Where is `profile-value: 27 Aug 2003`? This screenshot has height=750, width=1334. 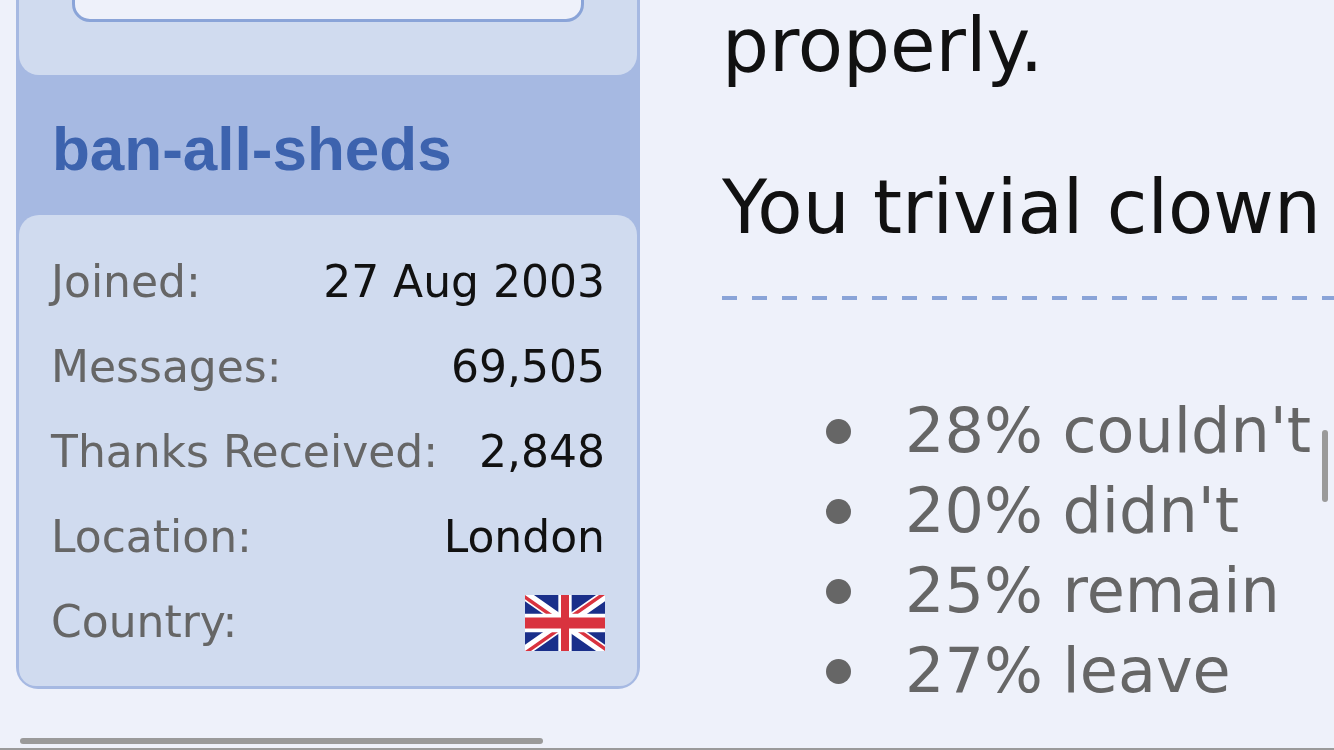
profile-value: 27 Aug 2003 is located at coordinates (464, 282).